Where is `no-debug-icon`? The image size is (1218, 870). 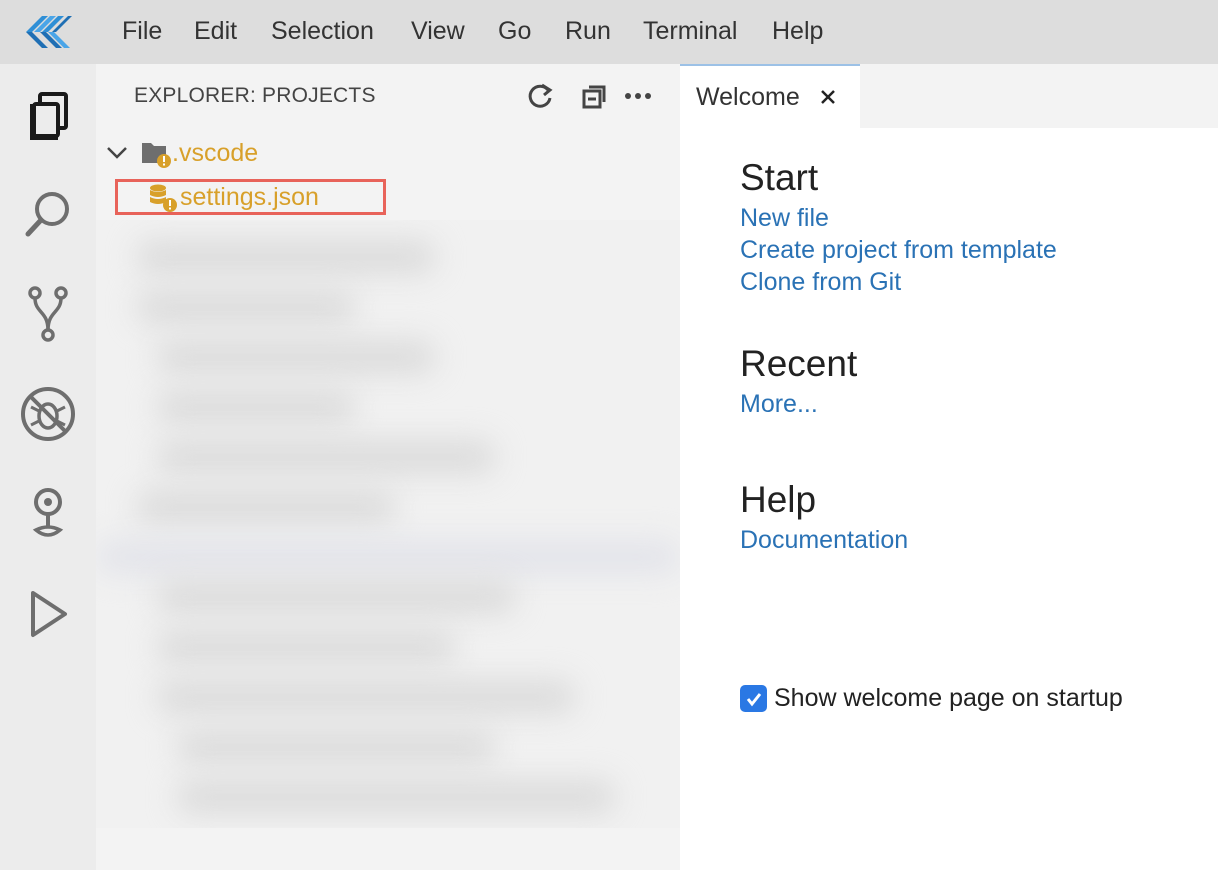 no-debug-icon is located at coordinates (48, 414).